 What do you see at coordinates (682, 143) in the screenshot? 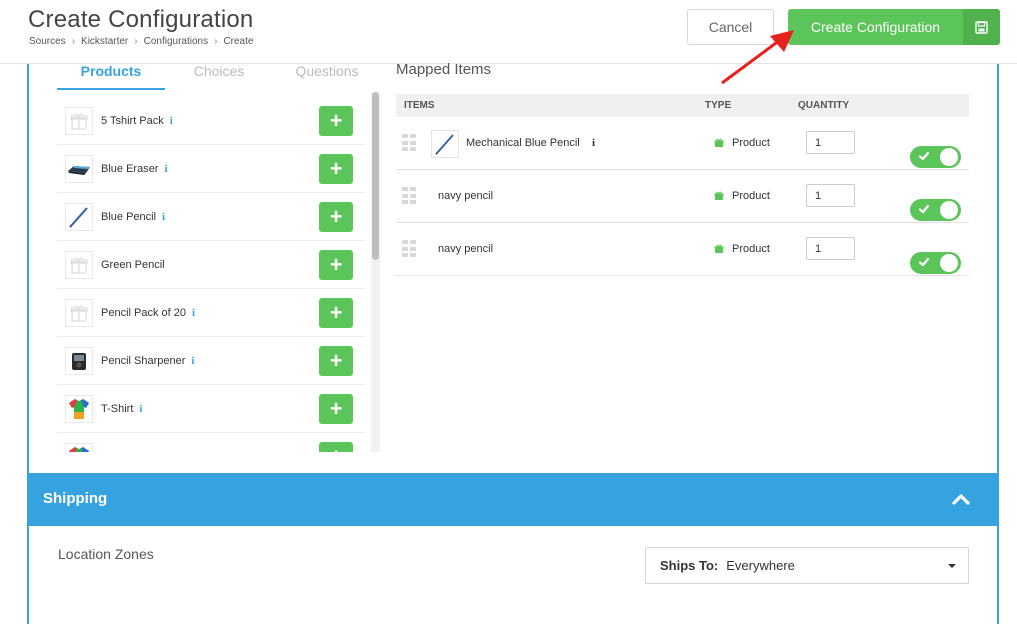
I see `mapped-item-row: Mechanical Blue Pencil i Product` at bounding box center [682, 143].